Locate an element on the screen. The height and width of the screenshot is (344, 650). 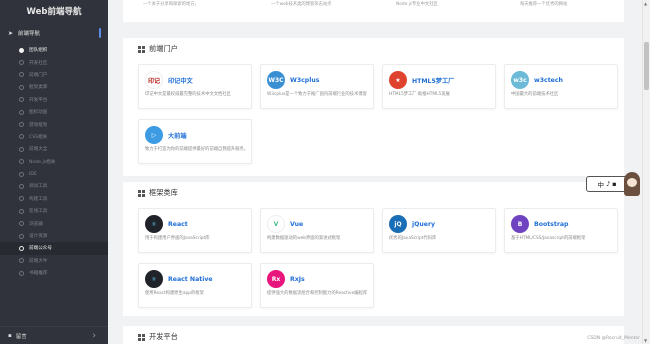
site-logo-icon: 印记 is located at coordinates (154, 80).